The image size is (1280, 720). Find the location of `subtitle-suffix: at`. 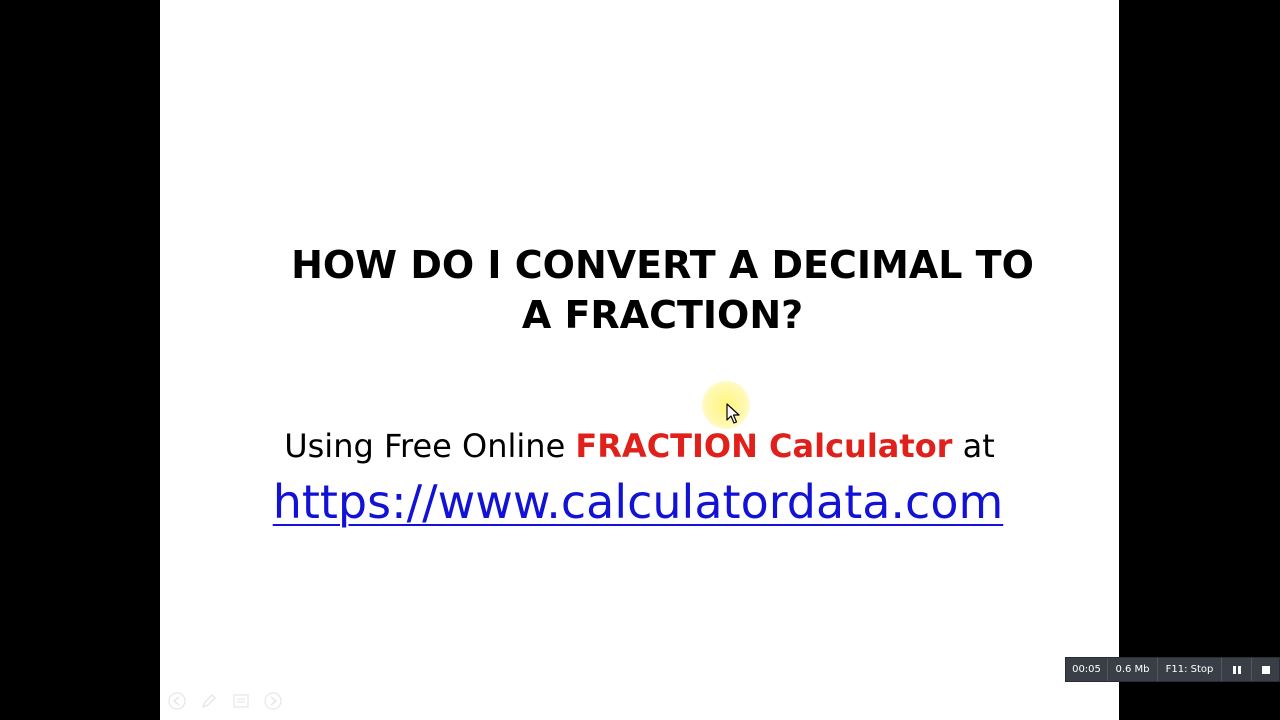

subtitle-suffix: at is located at coordinates (973, 446).